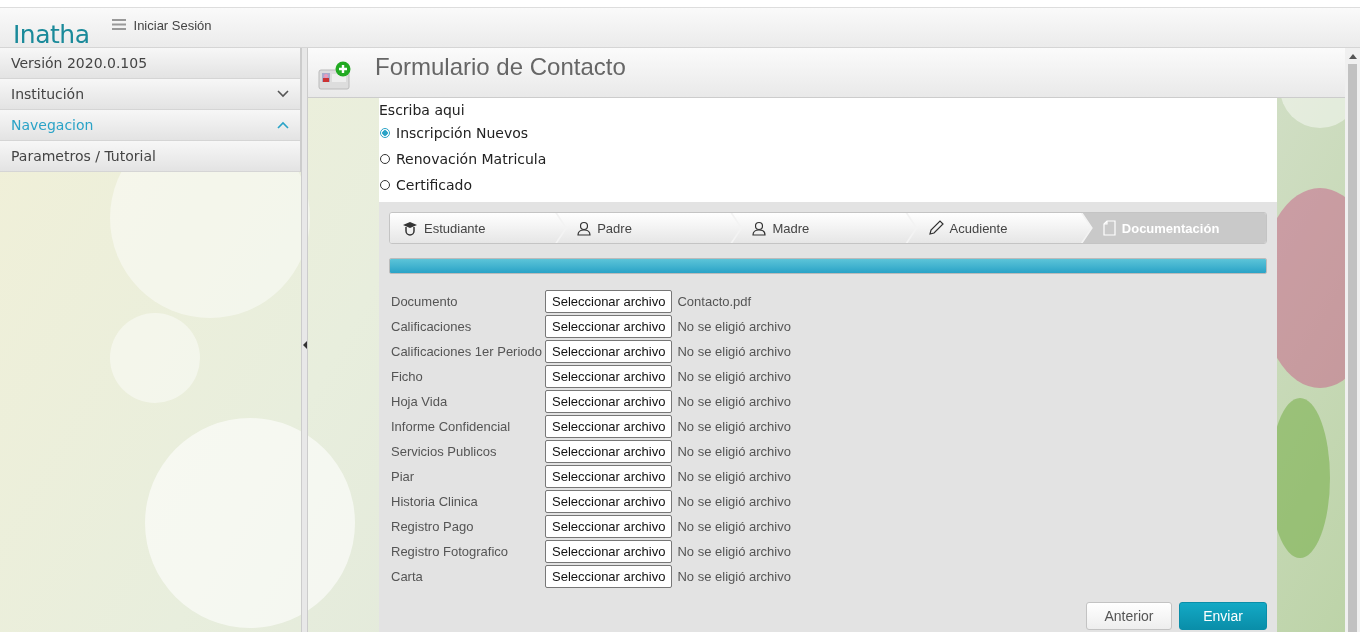  I want to click on field-label: Informe Confidencial, so click(451, 426).